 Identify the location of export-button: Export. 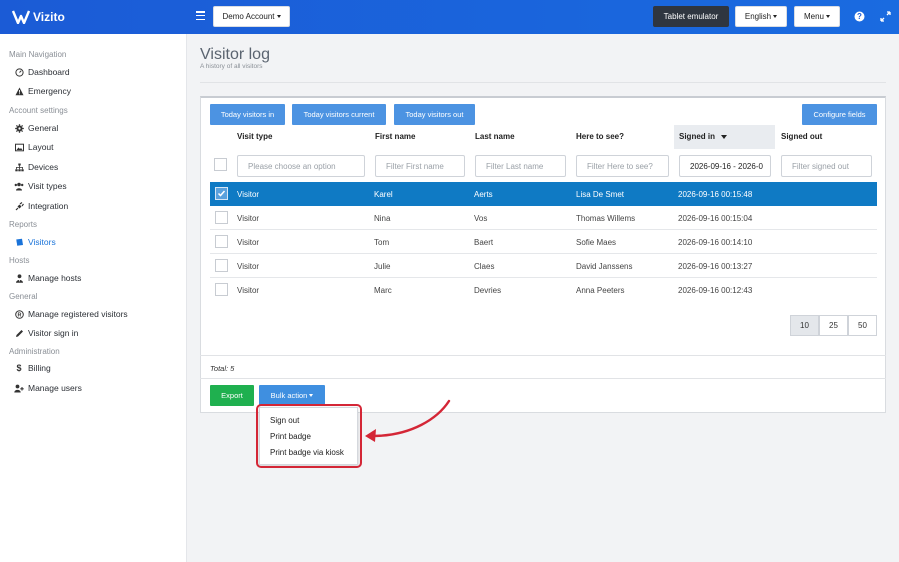
(232, 395).